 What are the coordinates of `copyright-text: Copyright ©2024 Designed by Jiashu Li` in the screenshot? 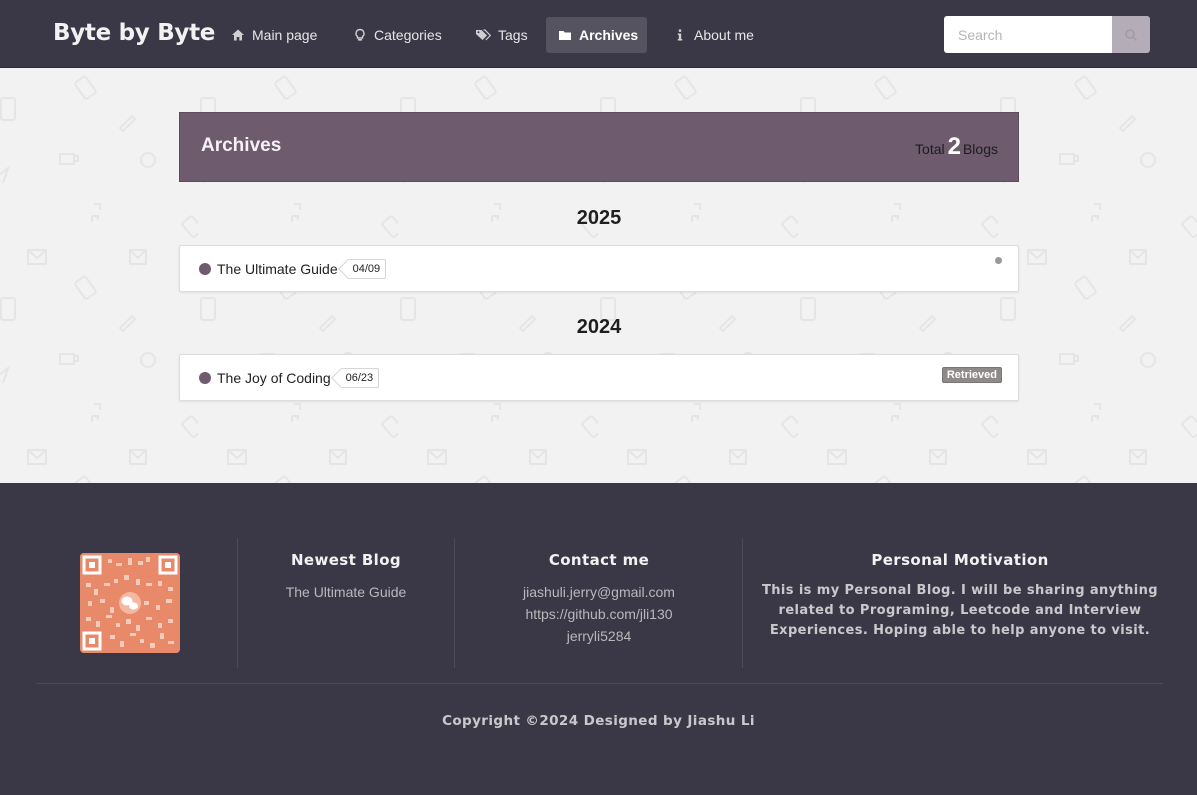 It's located at (598, 721).